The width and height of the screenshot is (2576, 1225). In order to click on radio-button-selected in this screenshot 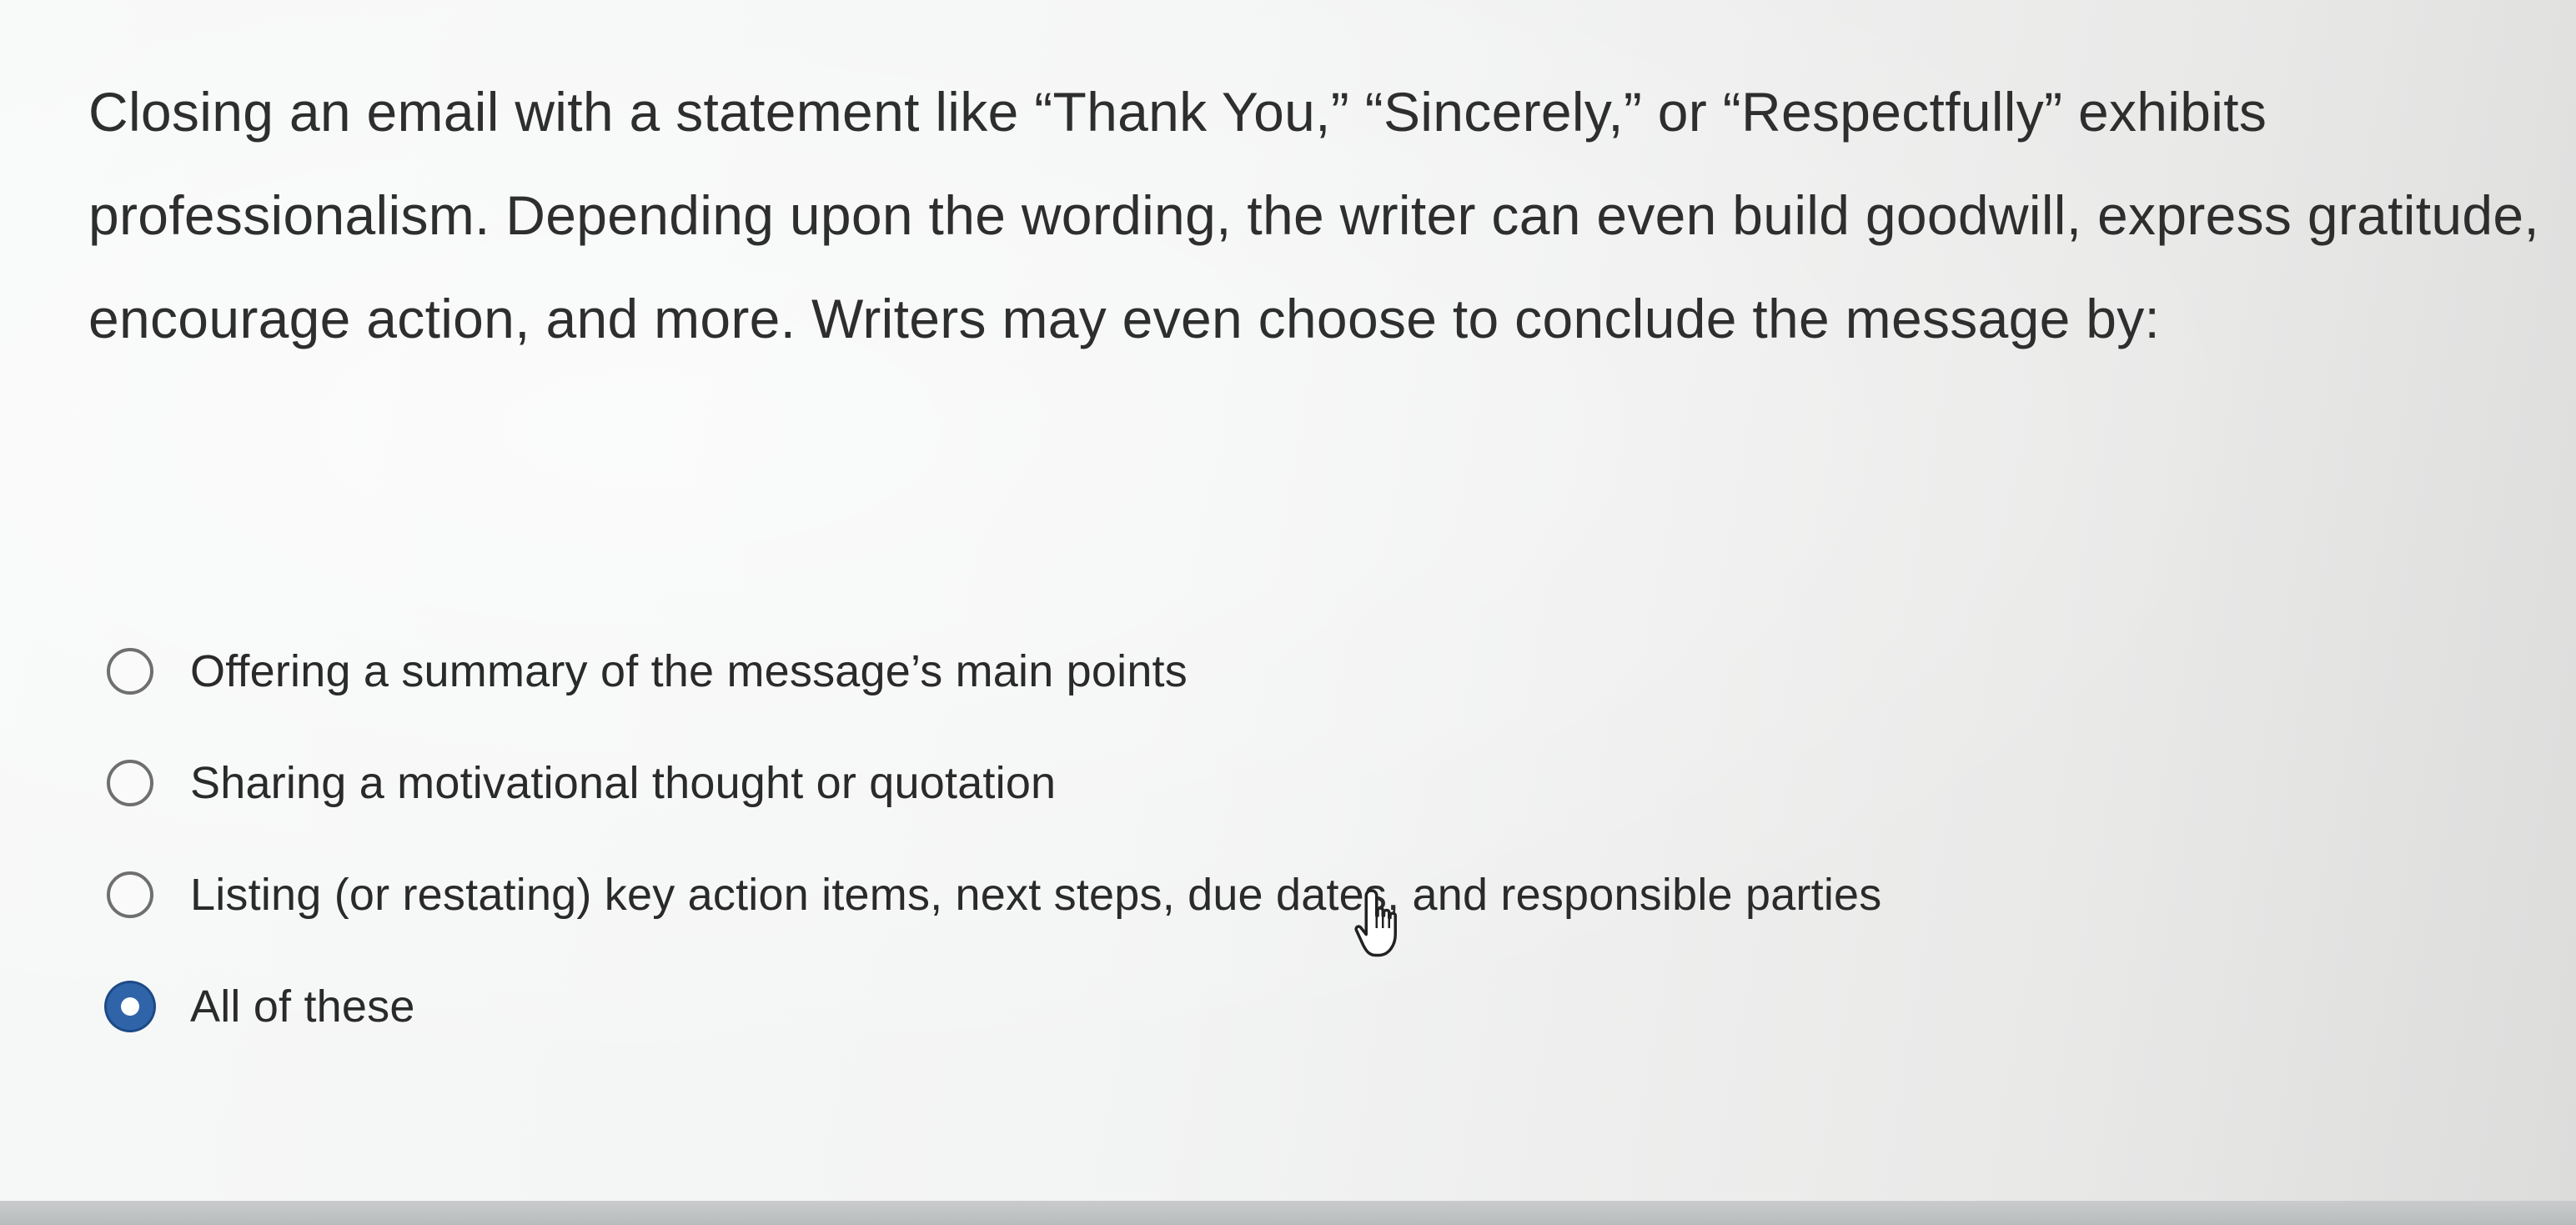, I will do `click(130, 1006)`.